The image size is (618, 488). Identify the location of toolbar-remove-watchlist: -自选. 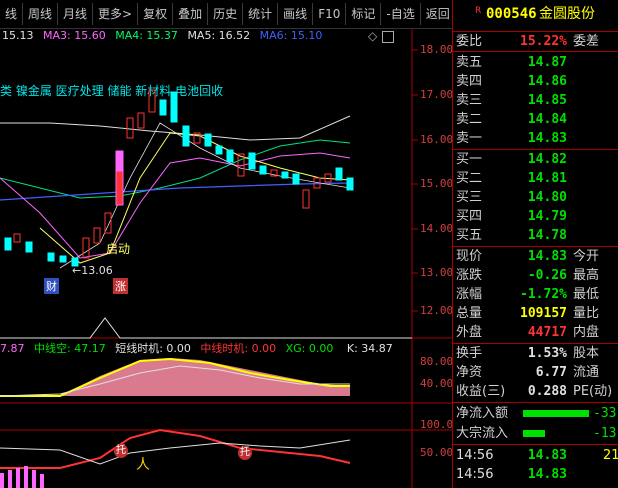
(401, 14).